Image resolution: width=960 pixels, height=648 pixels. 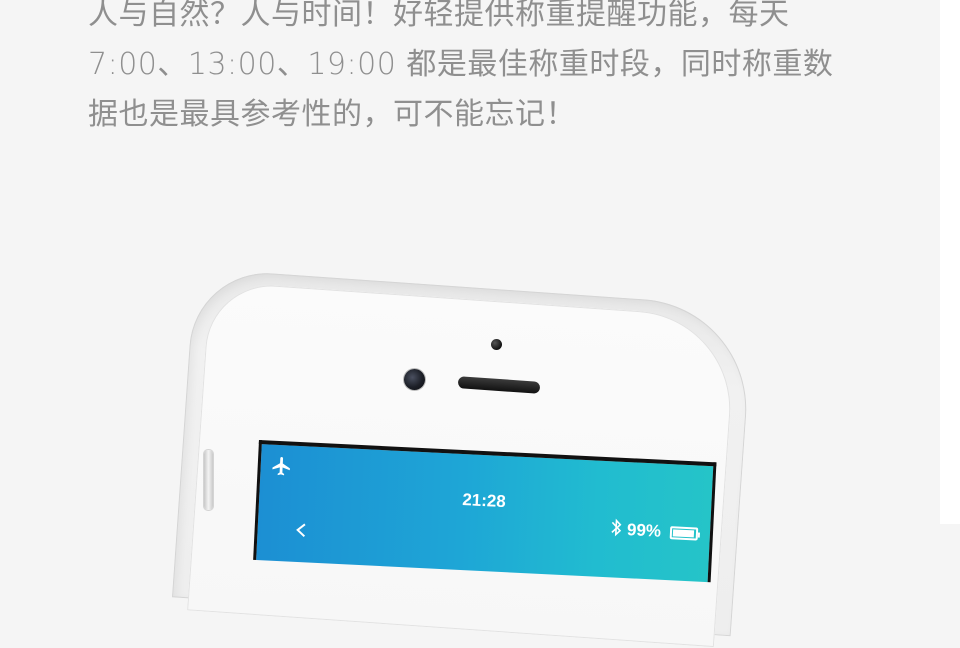 What do you see at coordinates (644, 530) in the screenshot?
I see `battery-percentage: 99%` at bounding box center [644, 530].